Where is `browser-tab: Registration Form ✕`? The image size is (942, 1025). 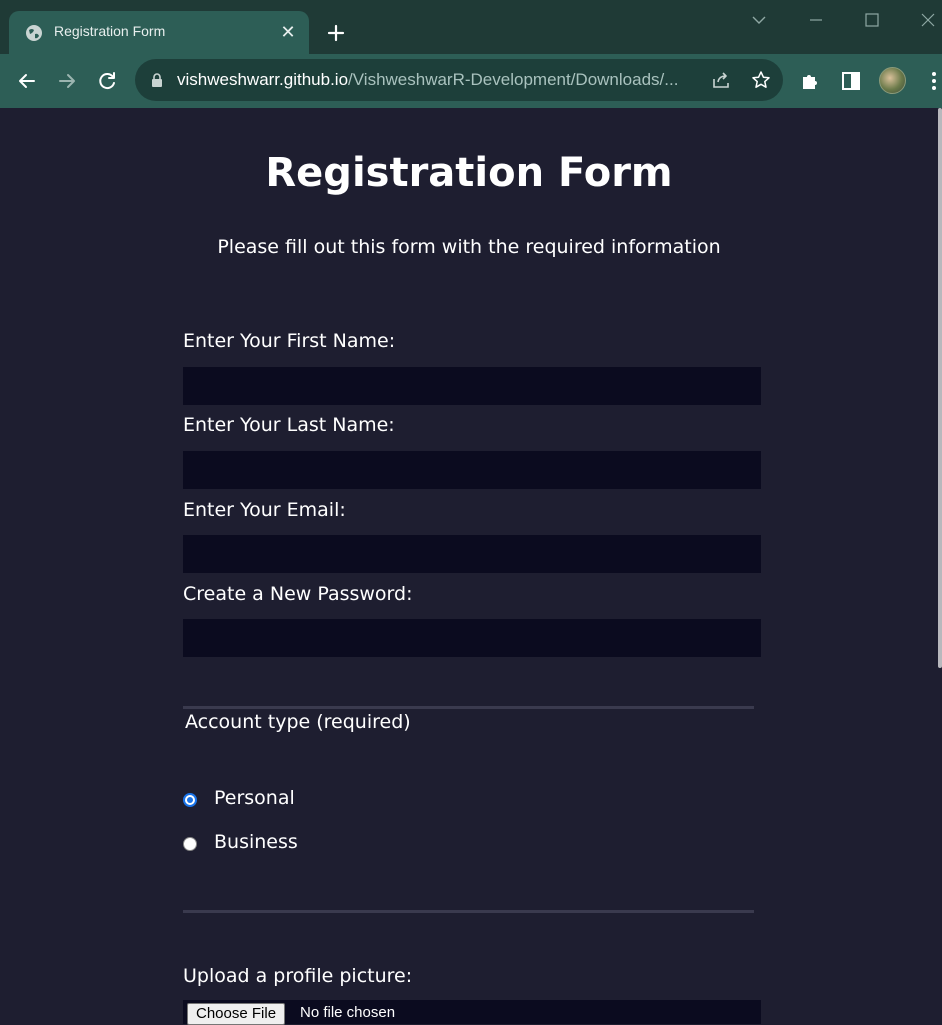
browser-tab: Registration Form ✕ is located at coordinates (159, 32).